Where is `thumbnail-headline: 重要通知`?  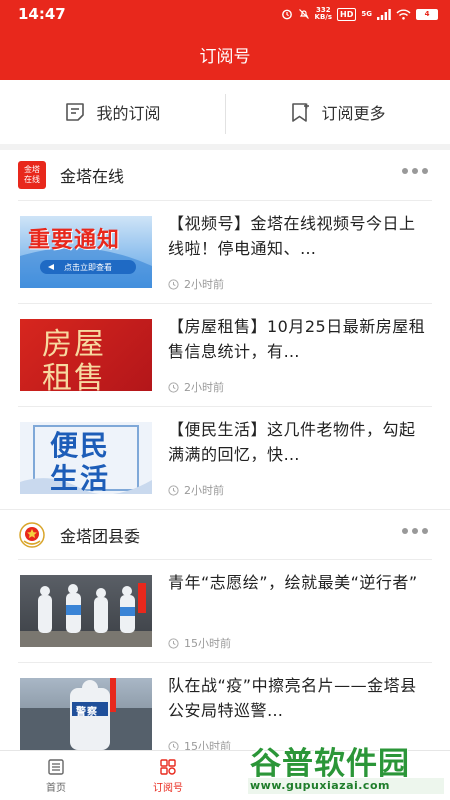 thumbnail-headline: 重要通知 is located at coordinates (74, 240).